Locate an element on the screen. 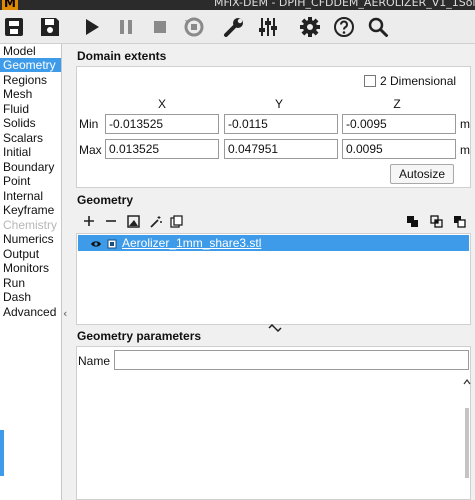 The height and width of the screenshot is (500, 475). union-button is located at coordinates (412, 223).